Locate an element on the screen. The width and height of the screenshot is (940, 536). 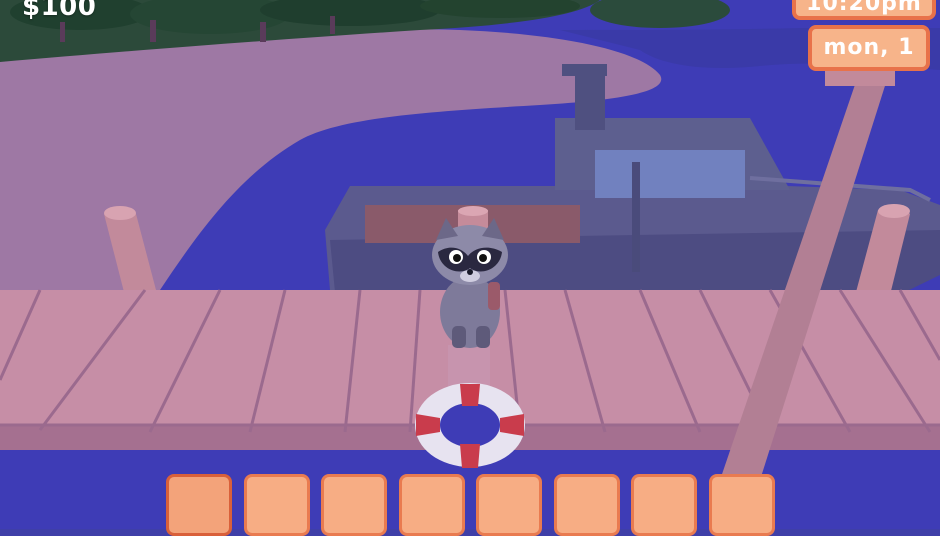
inventory-hotbar is located at coordinates (472, 505).